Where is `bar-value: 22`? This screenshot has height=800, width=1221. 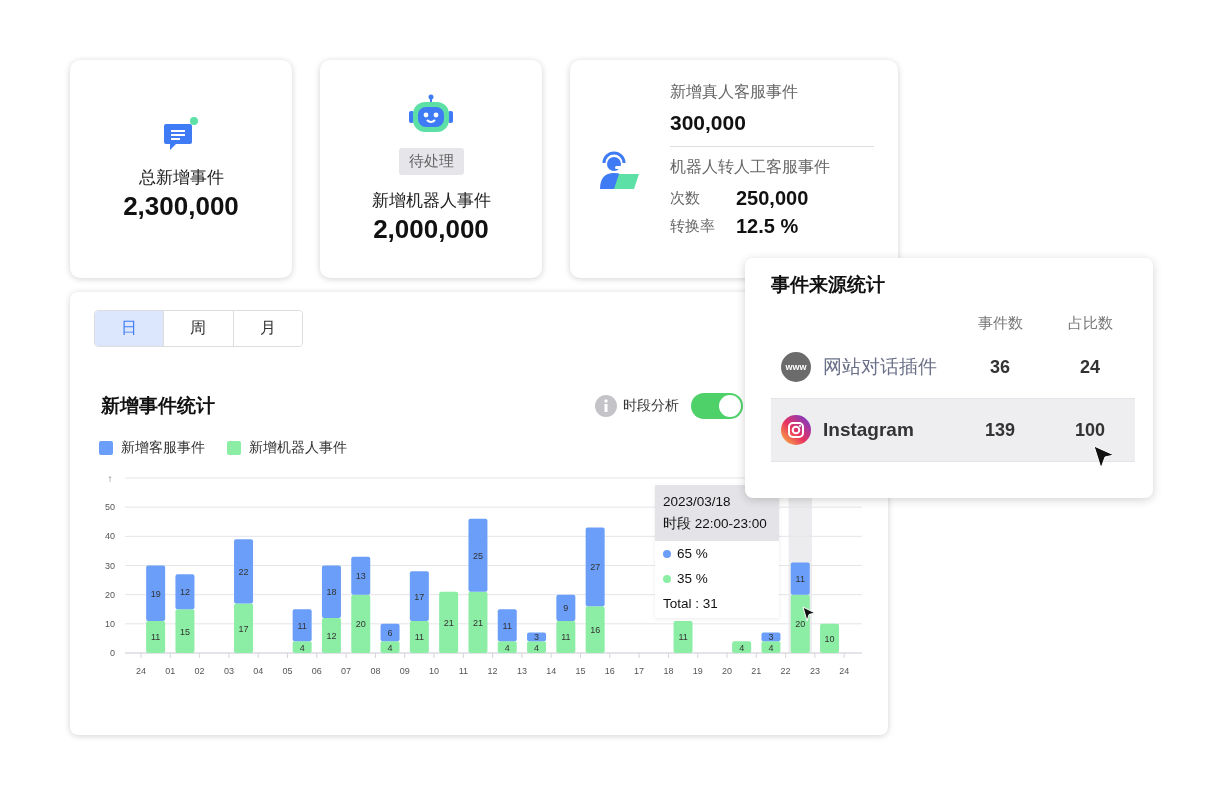 bar-value: 22 is located at coordinates (243, 571).